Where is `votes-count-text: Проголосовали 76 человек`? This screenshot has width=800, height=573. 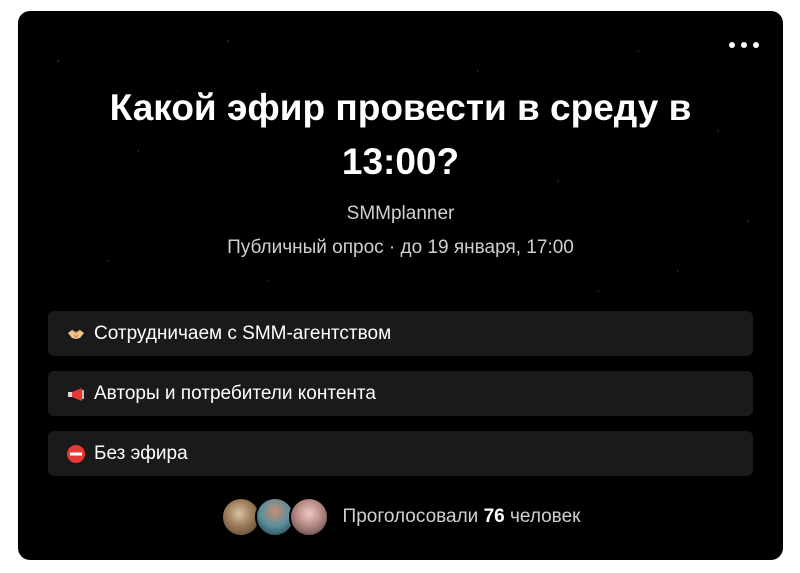
votes-count-text: Проголосовали 76 человек is located at coordinates (462, 517).